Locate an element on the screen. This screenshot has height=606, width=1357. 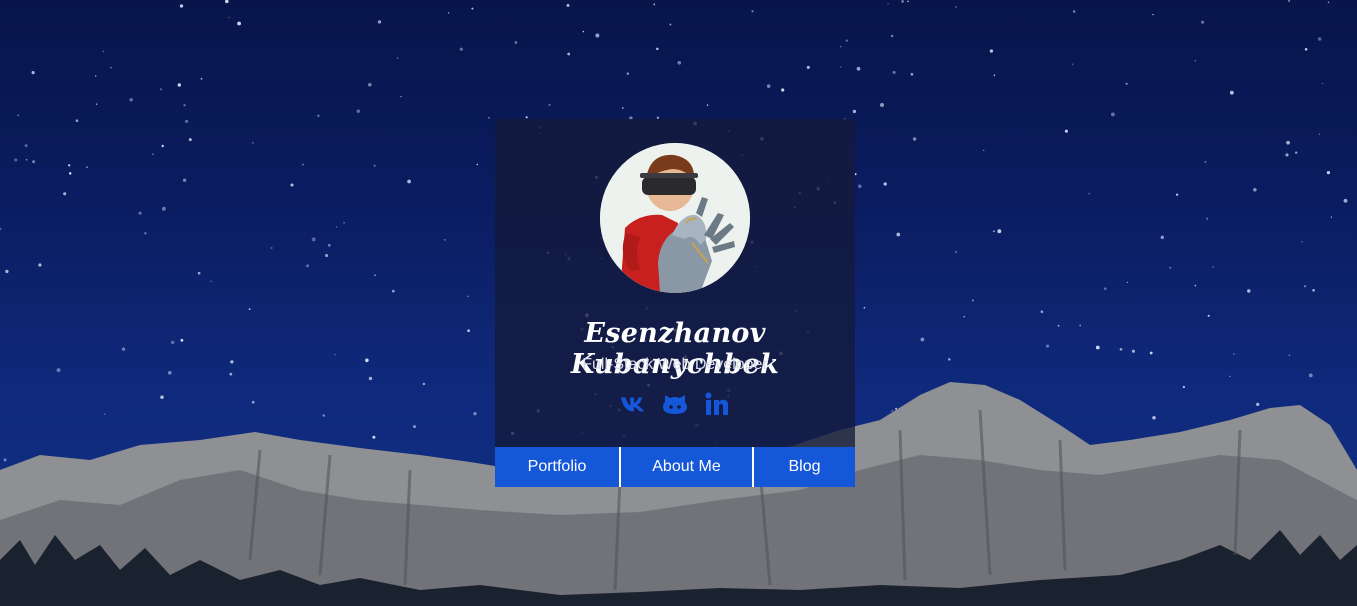
avatar is located at coordinates (675, 218).